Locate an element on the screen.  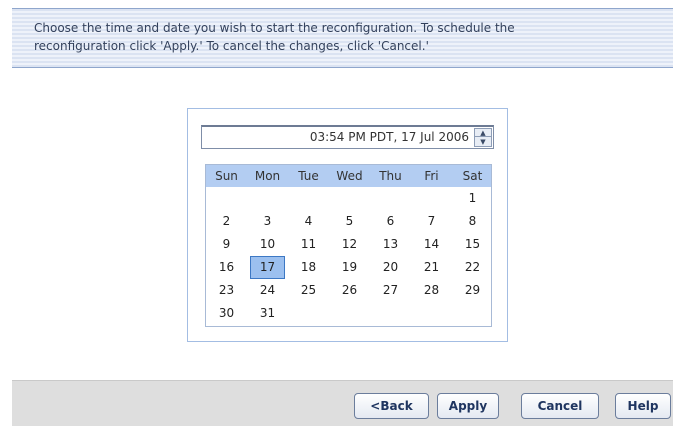
weekday-label: Wed is located at coordinates (349, 176).